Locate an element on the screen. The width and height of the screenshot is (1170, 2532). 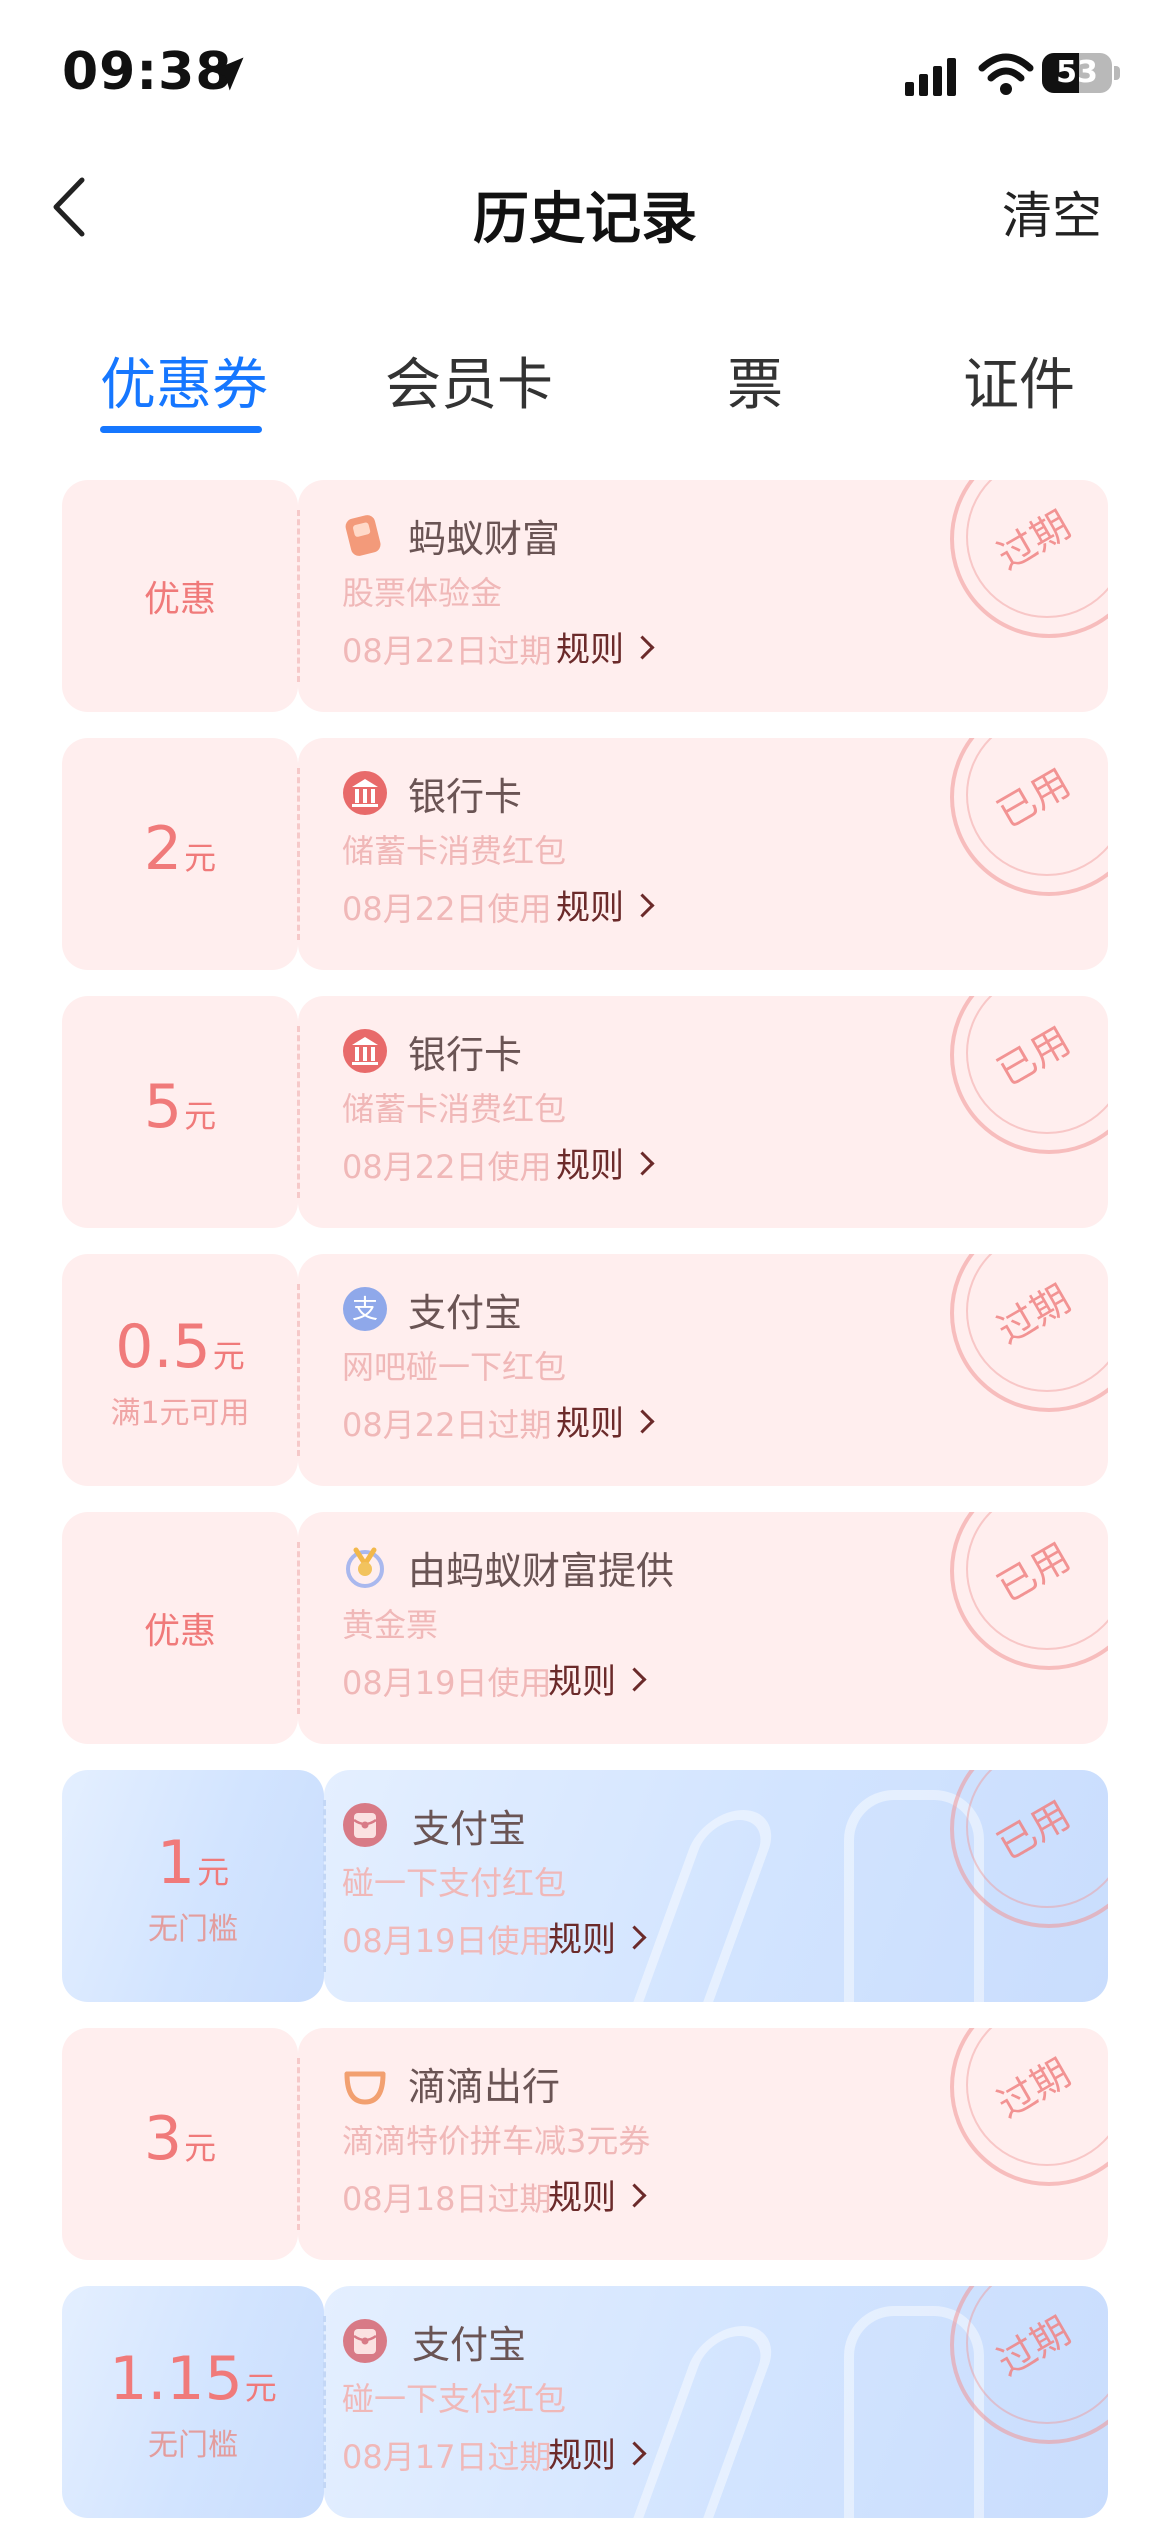
coupon-amount-panel: 0.5元 满1元可用 is located at coordinates (180, 1370).